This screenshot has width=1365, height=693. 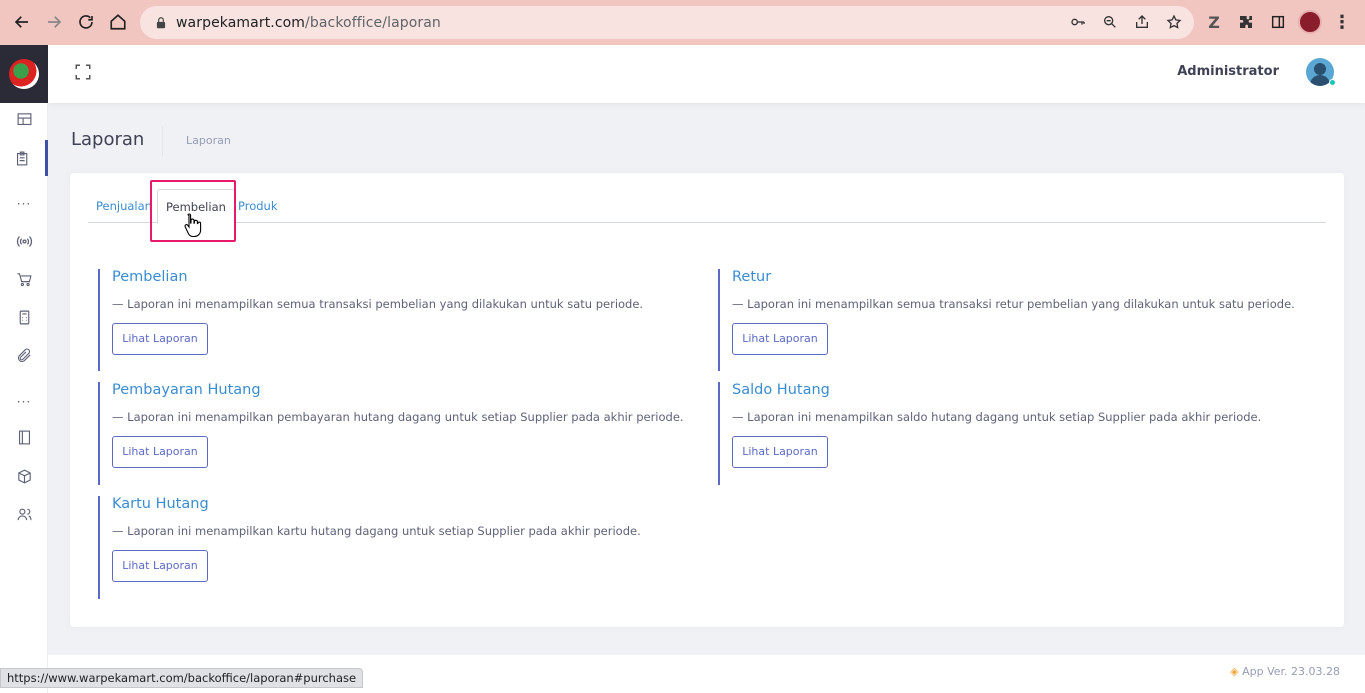 What do you see at coordinates (706, 74) in the screenshot?
I see `top-header: Administrator` at bounding box center [706, 74].